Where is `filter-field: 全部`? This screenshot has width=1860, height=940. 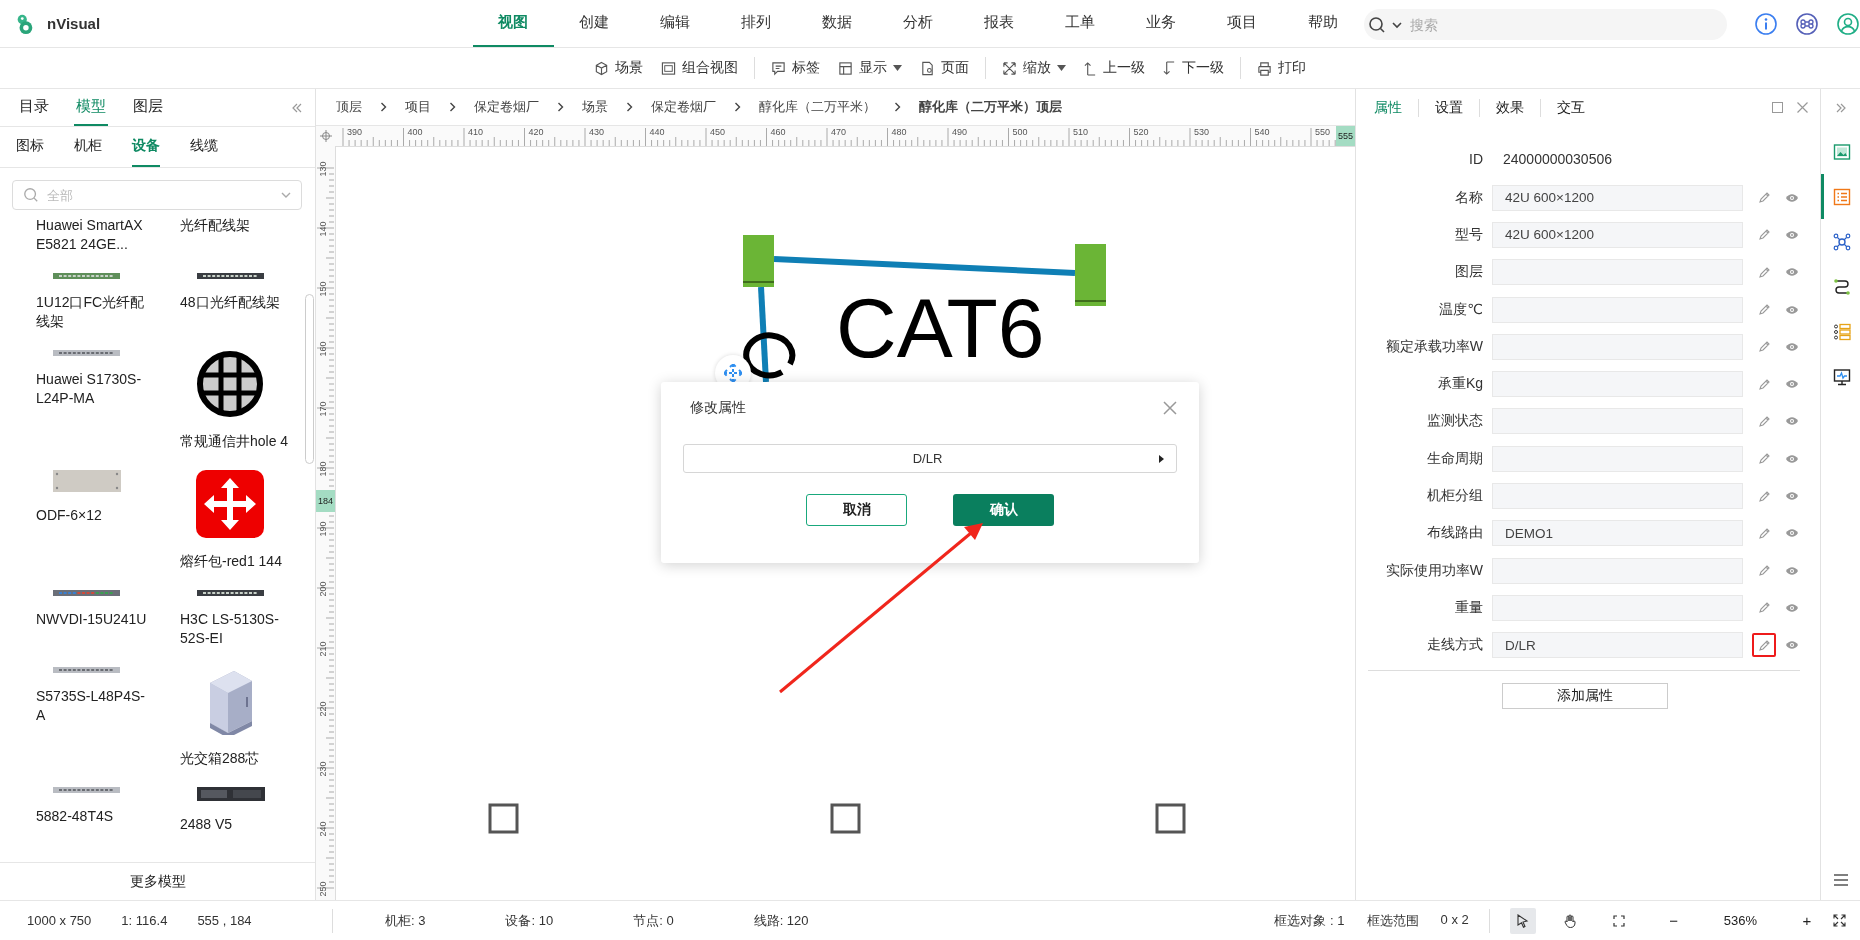
filter-field: 全部 is located at coordinates (157, 195).